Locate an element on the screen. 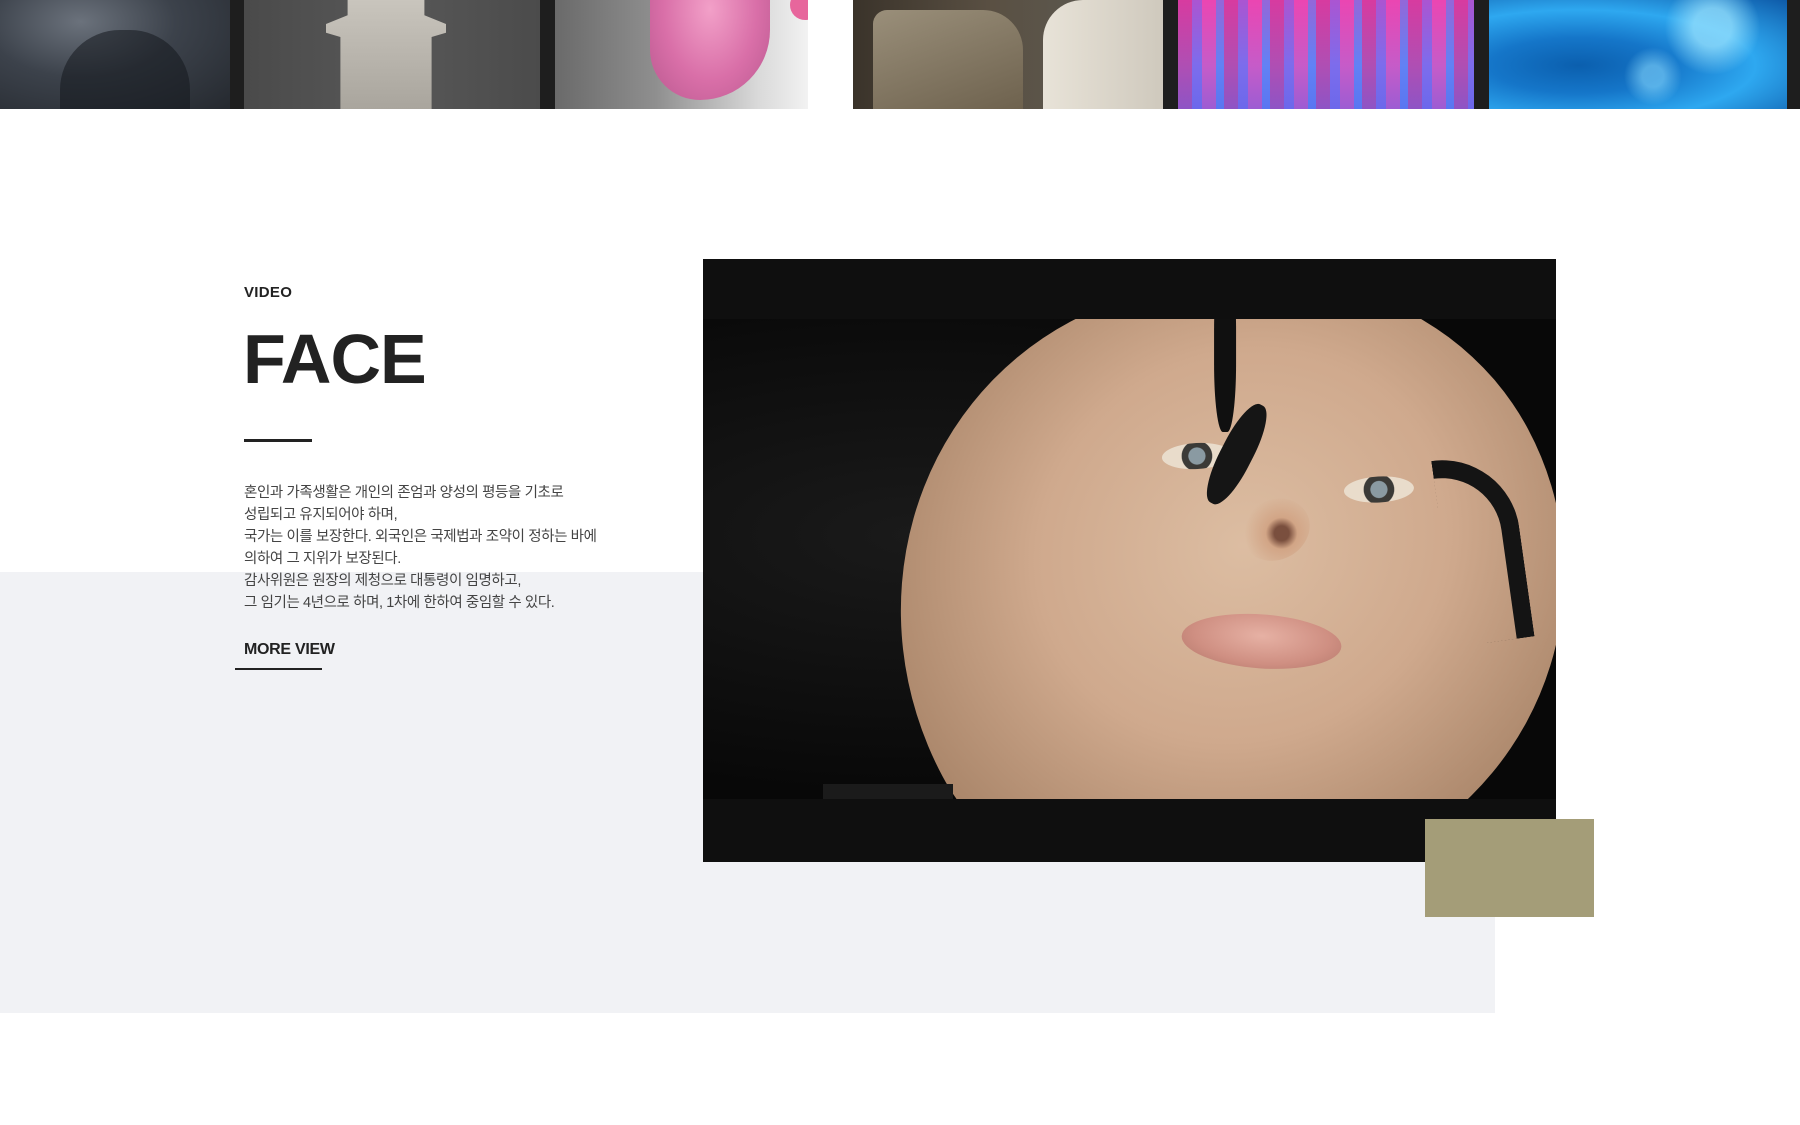 The image size is (1800, 1125). lips-shape is located at coordinates (1261, 641).